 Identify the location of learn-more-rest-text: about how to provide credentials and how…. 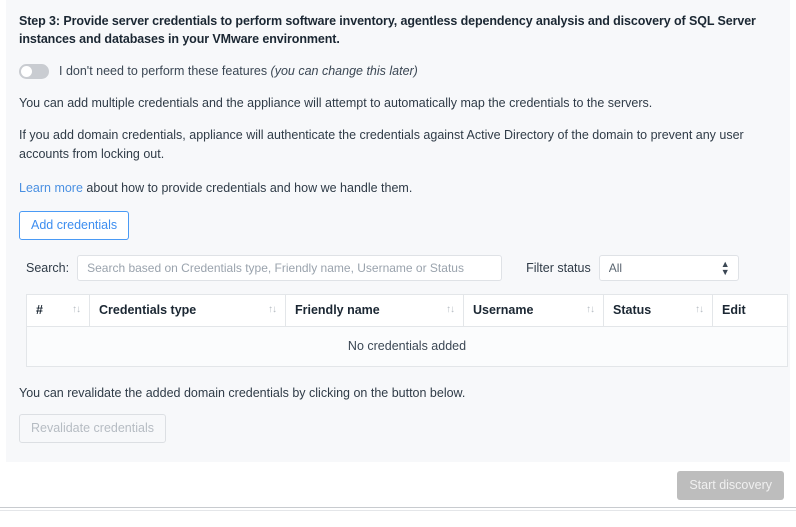
(247, 188).